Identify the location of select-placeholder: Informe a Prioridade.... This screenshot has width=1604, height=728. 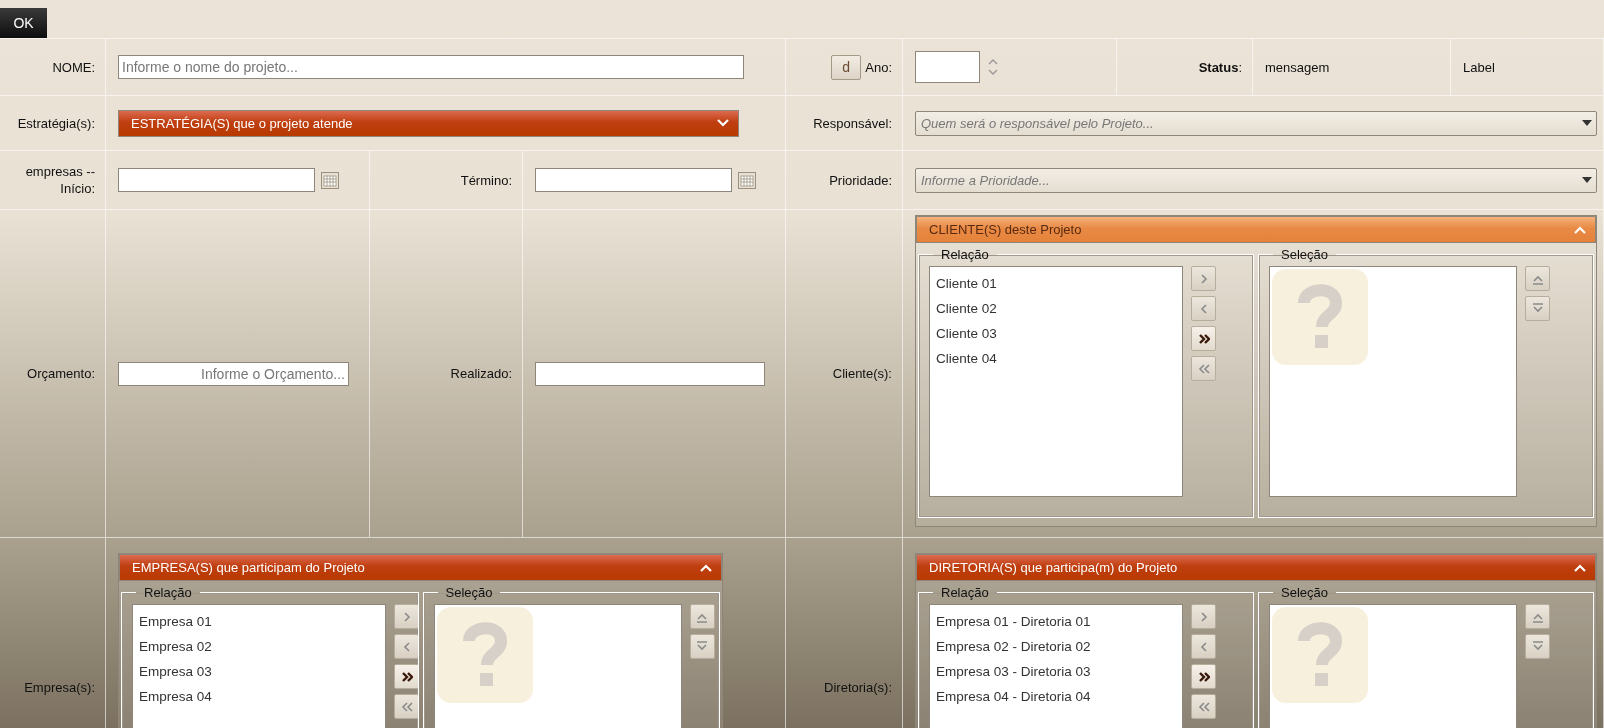
(985, 180).